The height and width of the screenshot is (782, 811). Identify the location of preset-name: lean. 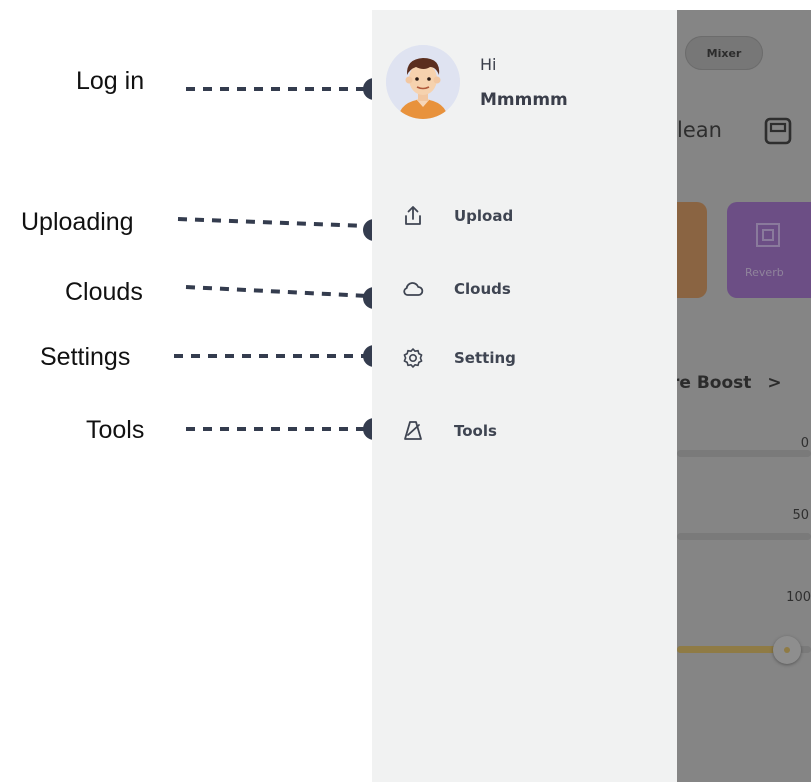
(699, 130).